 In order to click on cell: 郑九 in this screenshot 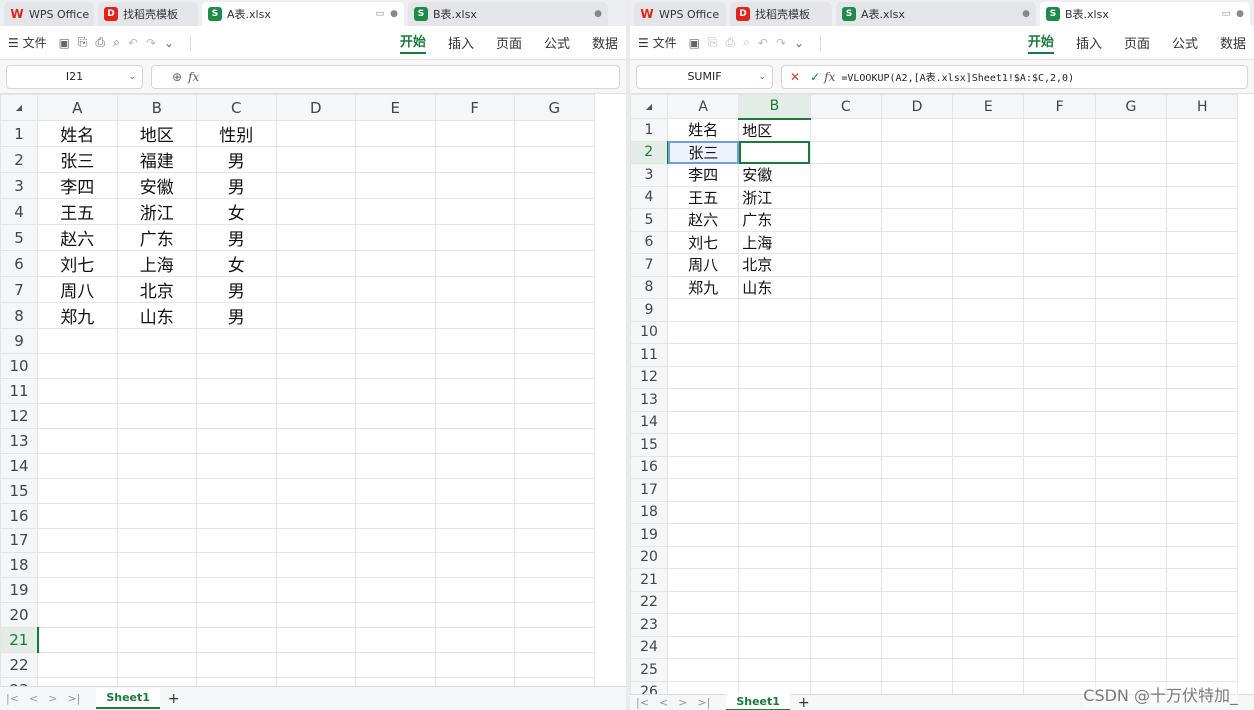, I will do `click(703, 287)`.